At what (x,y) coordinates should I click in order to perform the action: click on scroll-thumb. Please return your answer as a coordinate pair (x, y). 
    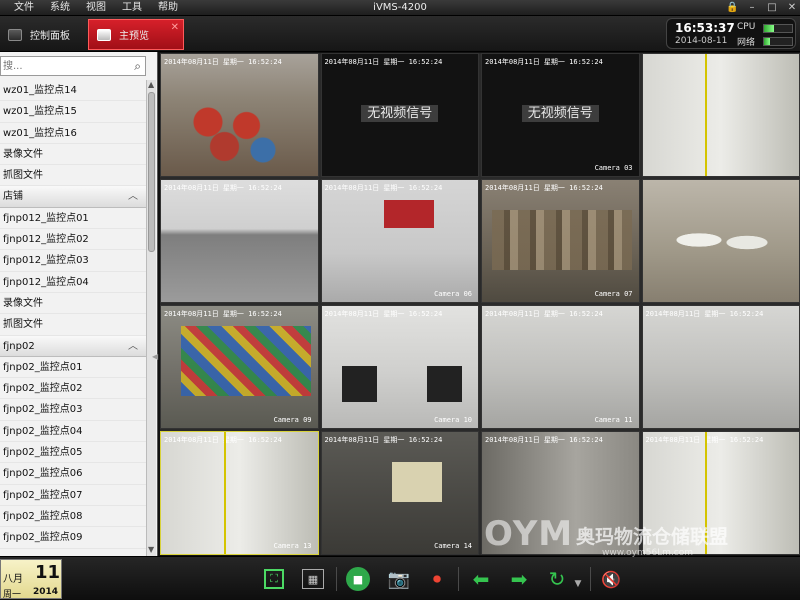
    Looking at the image, I should click on (151, 172).